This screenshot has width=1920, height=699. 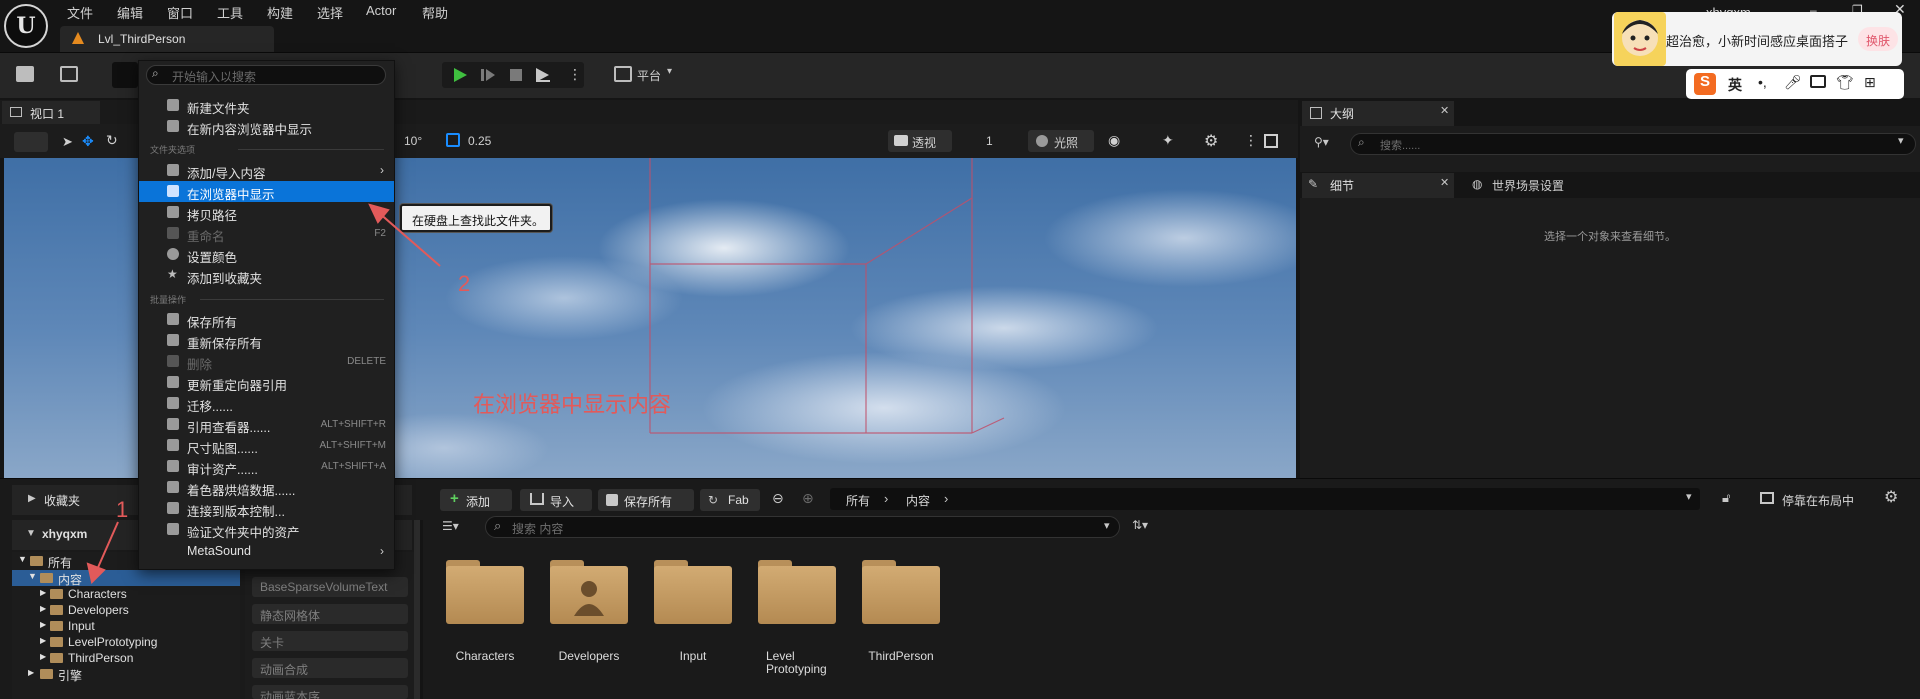 What do you see at coordinates (1735, 85) in the screenshot?
I see `ime-language-toggle: 英` at bounding box center [1735, 85].